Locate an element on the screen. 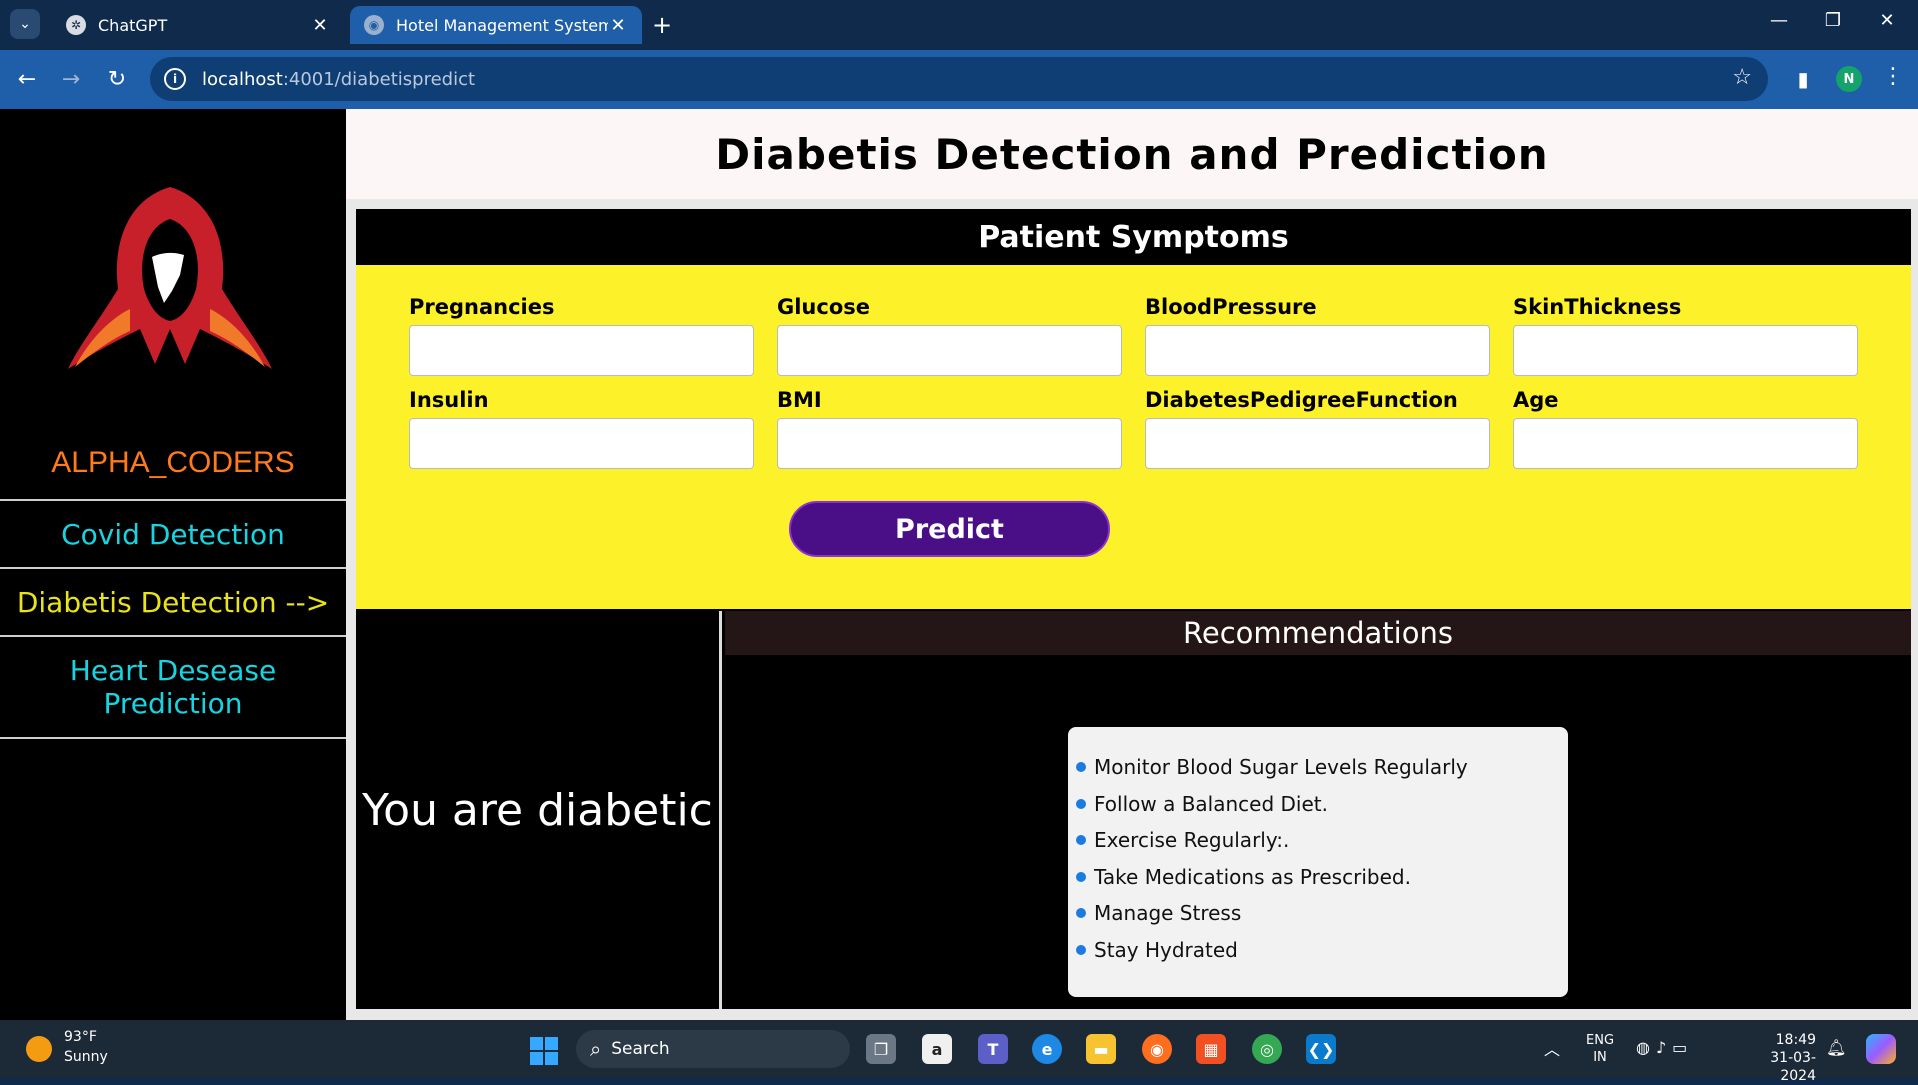 This screenshot has height=1085, width=1918. nav-item-label: Heart Desease Prediction is located at coordinates (173, 687).